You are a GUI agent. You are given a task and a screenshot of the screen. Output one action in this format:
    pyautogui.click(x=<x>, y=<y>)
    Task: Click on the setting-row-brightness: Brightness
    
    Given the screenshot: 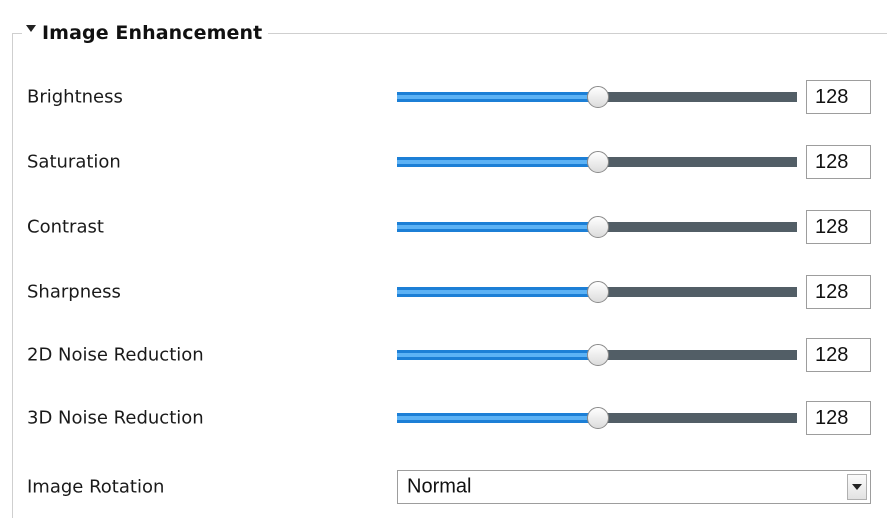 What is the action you would take?
    pyautogui.click(x=443, y=97)
    